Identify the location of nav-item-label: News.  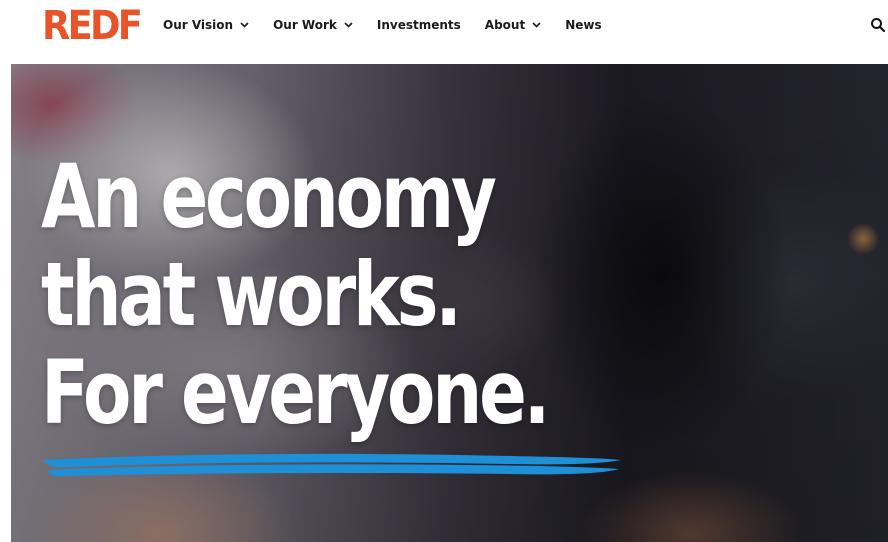
(583, 25).